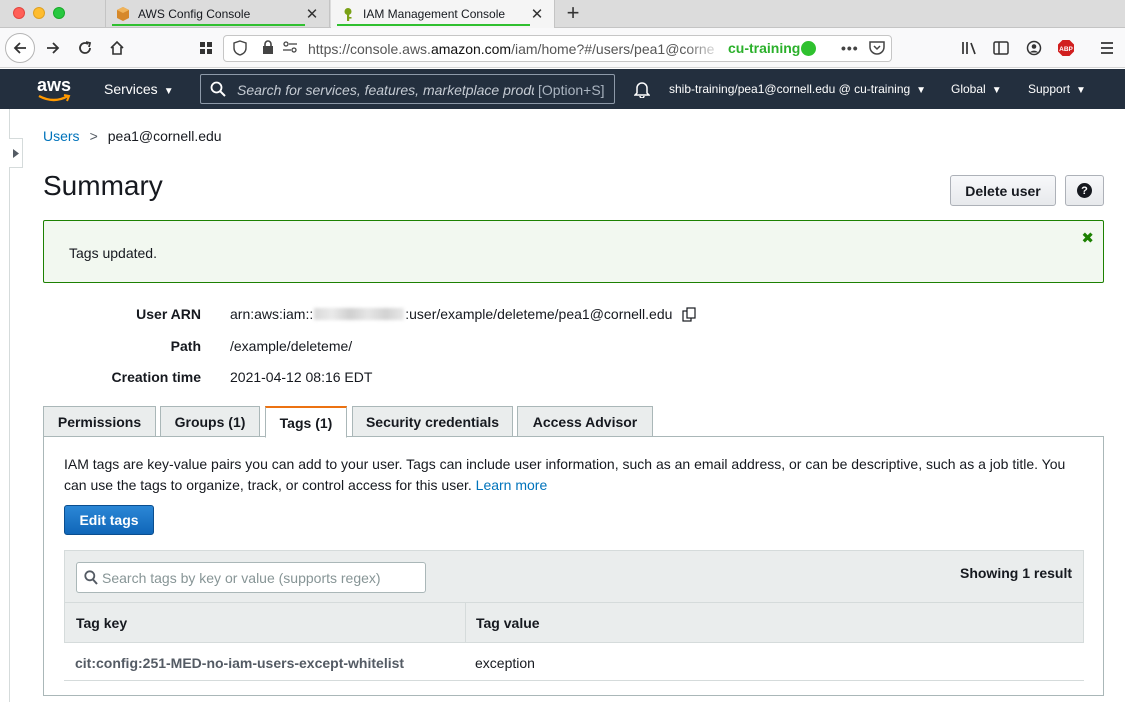 The width and height of the screenshot is (1125, 702). What do you see at coordinates (585, 421) in the screenshot?
I see `tab-access-advisor: Access Advisor` at bounding box center [585, 421].